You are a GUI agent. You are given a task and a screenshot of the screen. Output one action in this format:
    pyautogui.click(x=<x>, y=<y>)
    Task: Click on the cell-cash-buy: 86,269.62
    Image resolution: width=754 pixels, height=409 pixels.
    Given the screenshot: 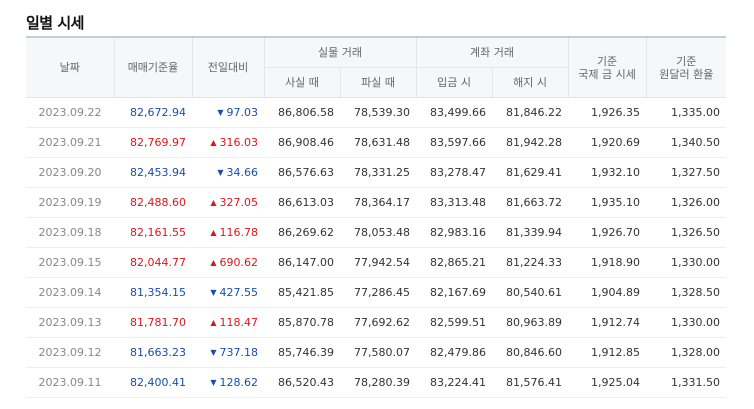 What is the action you would take?
    pyautogui.click(x=302, y=232)
    